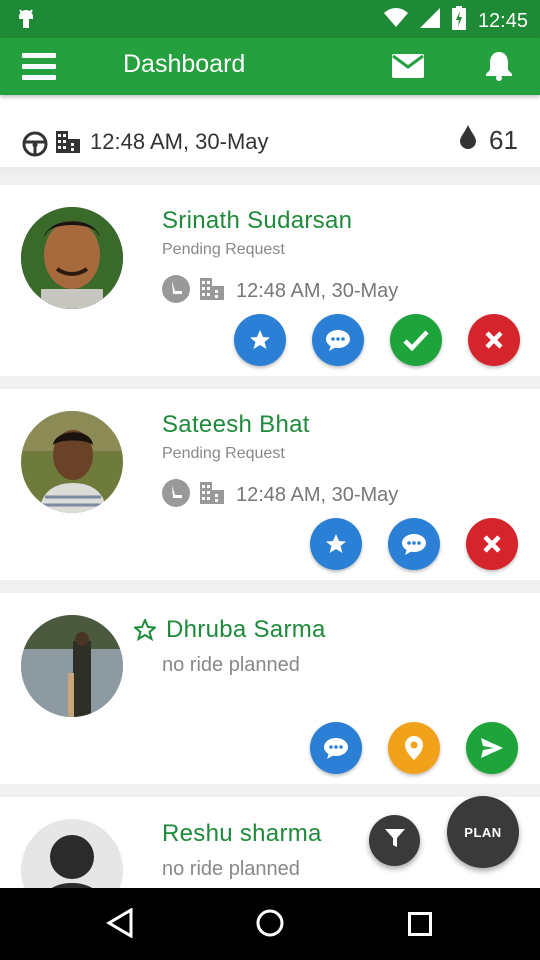 The width and height of the screenshot is (540, 960). Describe the element at coordinates (429, 21) in the screenshot. I see `signal-icon` at that location.